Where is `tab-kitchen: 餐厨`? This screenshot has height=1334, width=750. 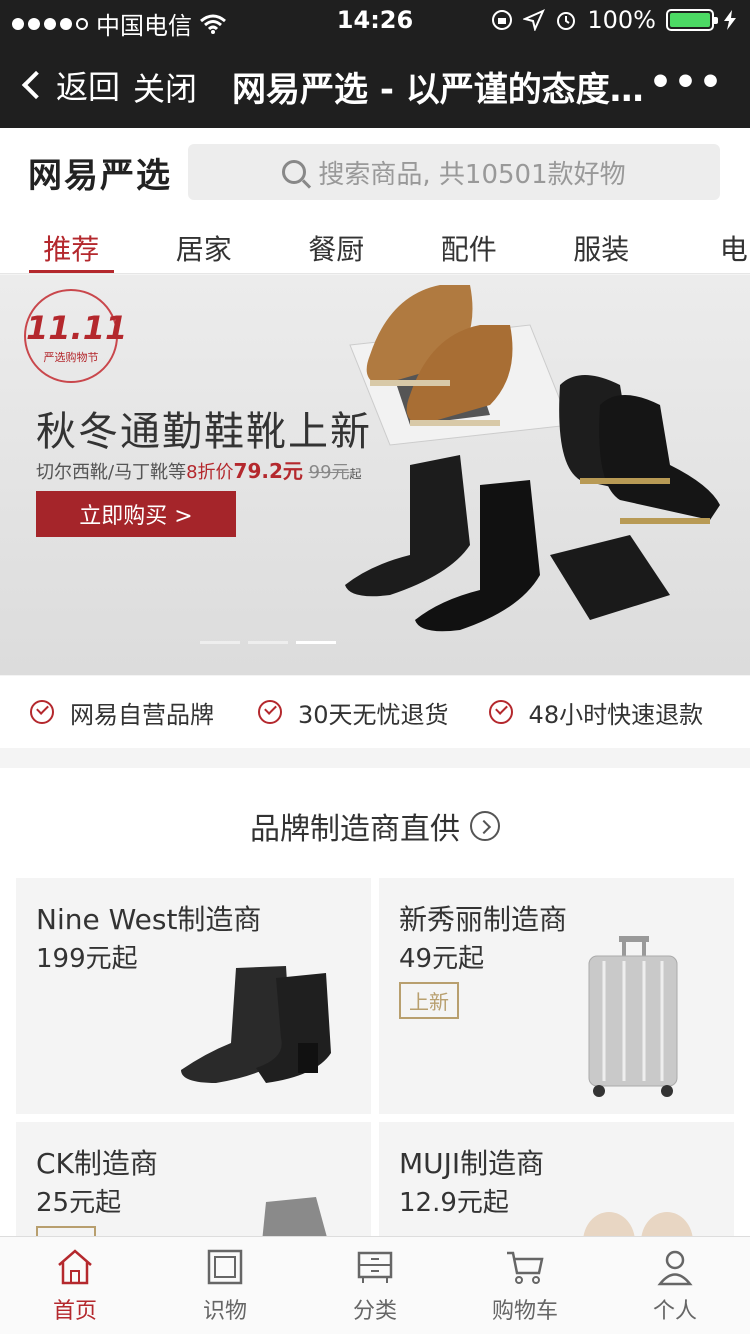
tab-kitchen: 餐厨 is located at coordinates (336, 246).